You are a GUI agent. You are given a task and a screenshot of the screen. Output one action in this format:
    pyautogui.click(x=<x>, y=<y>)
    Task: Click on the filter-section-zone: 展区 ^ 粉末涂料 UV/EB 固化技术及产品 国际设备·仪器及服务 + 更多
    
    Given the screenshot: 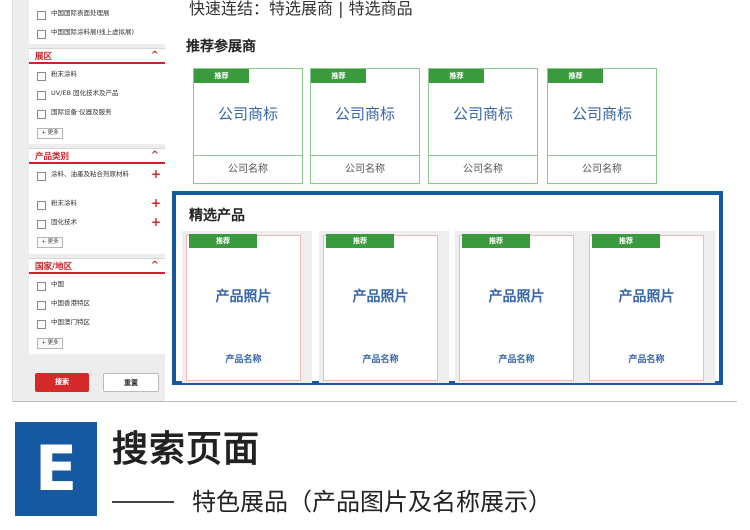 What is the action you would take?
    pyautogui.click(x=97, y=96)
    